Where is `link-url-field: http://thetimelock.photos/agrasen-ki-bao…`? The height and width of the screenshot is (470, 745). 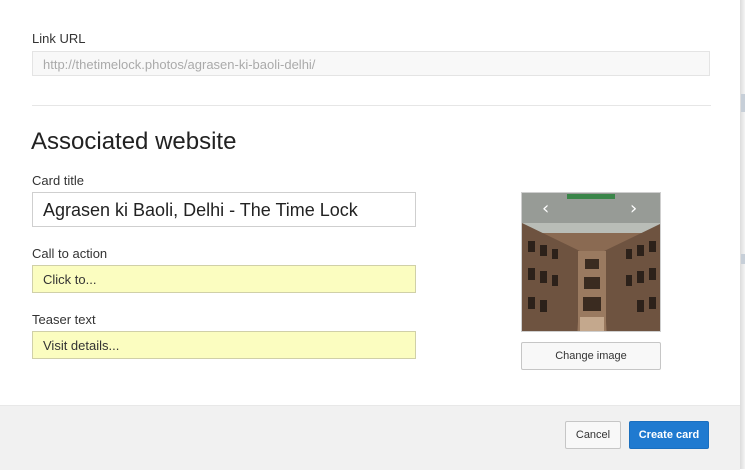 link-url-field: http://thetimelock.photos/agrasen-ki-bao… is located at coordinates (371, 63).